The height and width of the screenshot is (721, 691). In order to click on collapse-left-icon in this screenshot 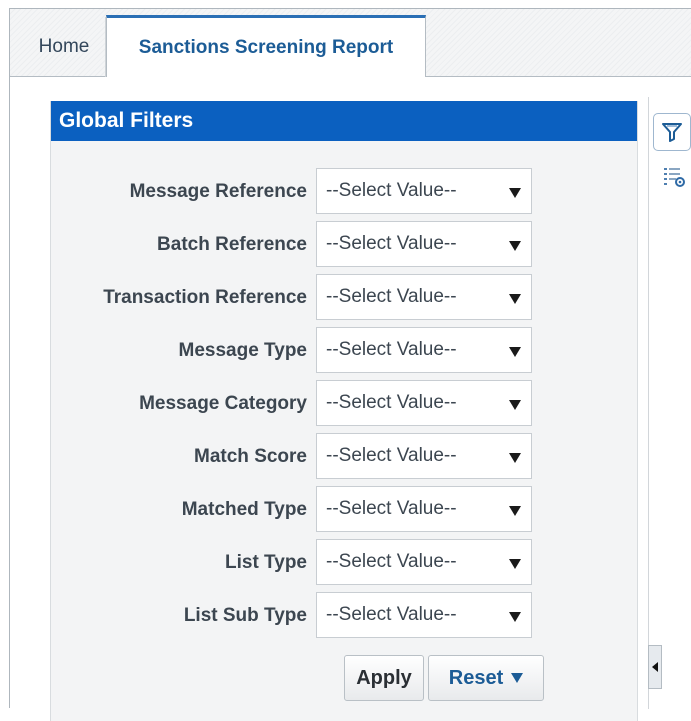, I will do `click(655, 667)`.